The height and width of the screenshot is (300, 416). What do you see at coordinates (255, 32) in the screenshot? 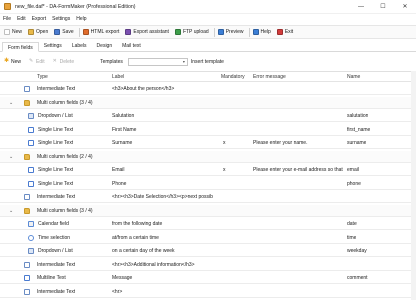
I see `help-icon` at bounding box center [255, 32].